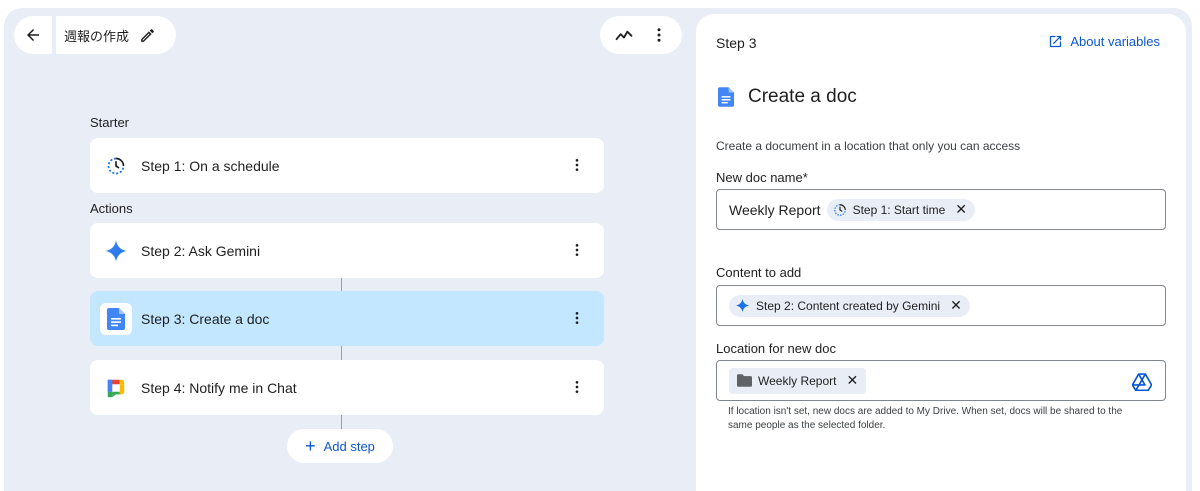  I want to click on step-card-3: Step 3: Create a doc, so click(347, 318).